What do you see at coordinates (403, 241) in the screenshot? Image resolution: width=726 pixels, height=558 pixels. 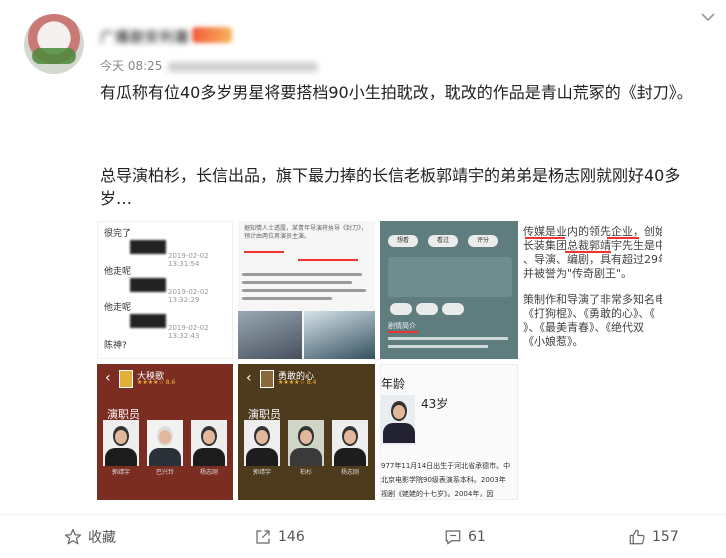 I see `app-pill: 想看` at bounding box center [403, 241].